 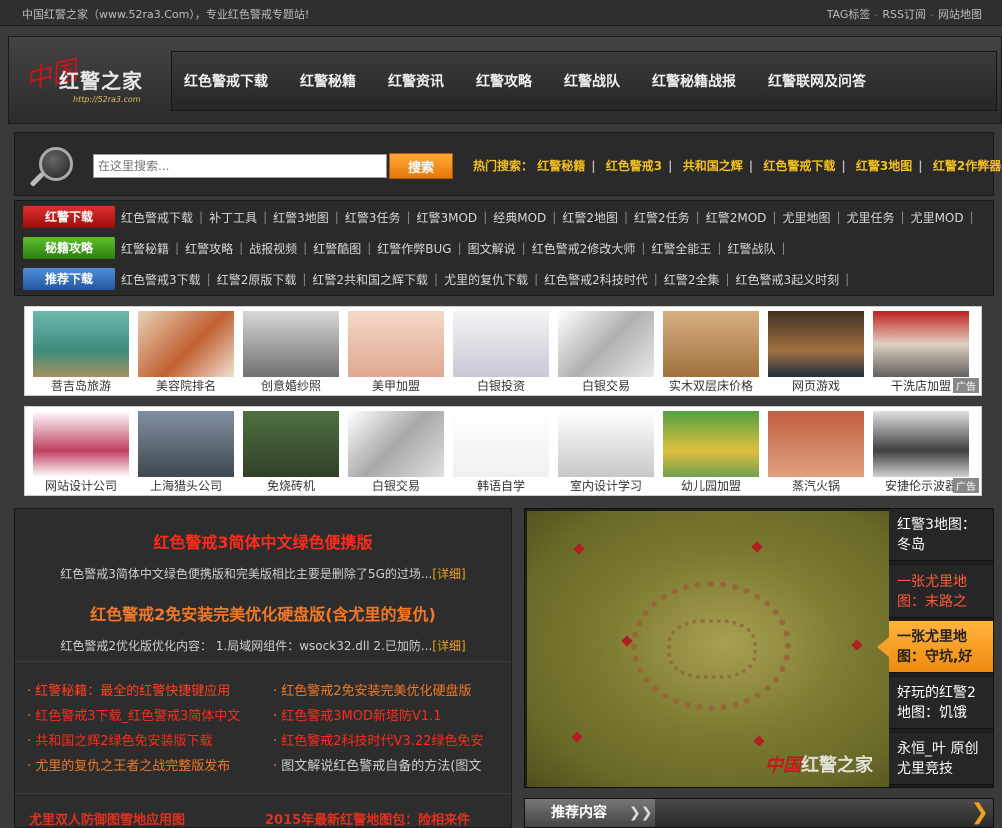 I want to click on slide-thumb: 红警3地图：冬岛, so click(x=941, y=535).